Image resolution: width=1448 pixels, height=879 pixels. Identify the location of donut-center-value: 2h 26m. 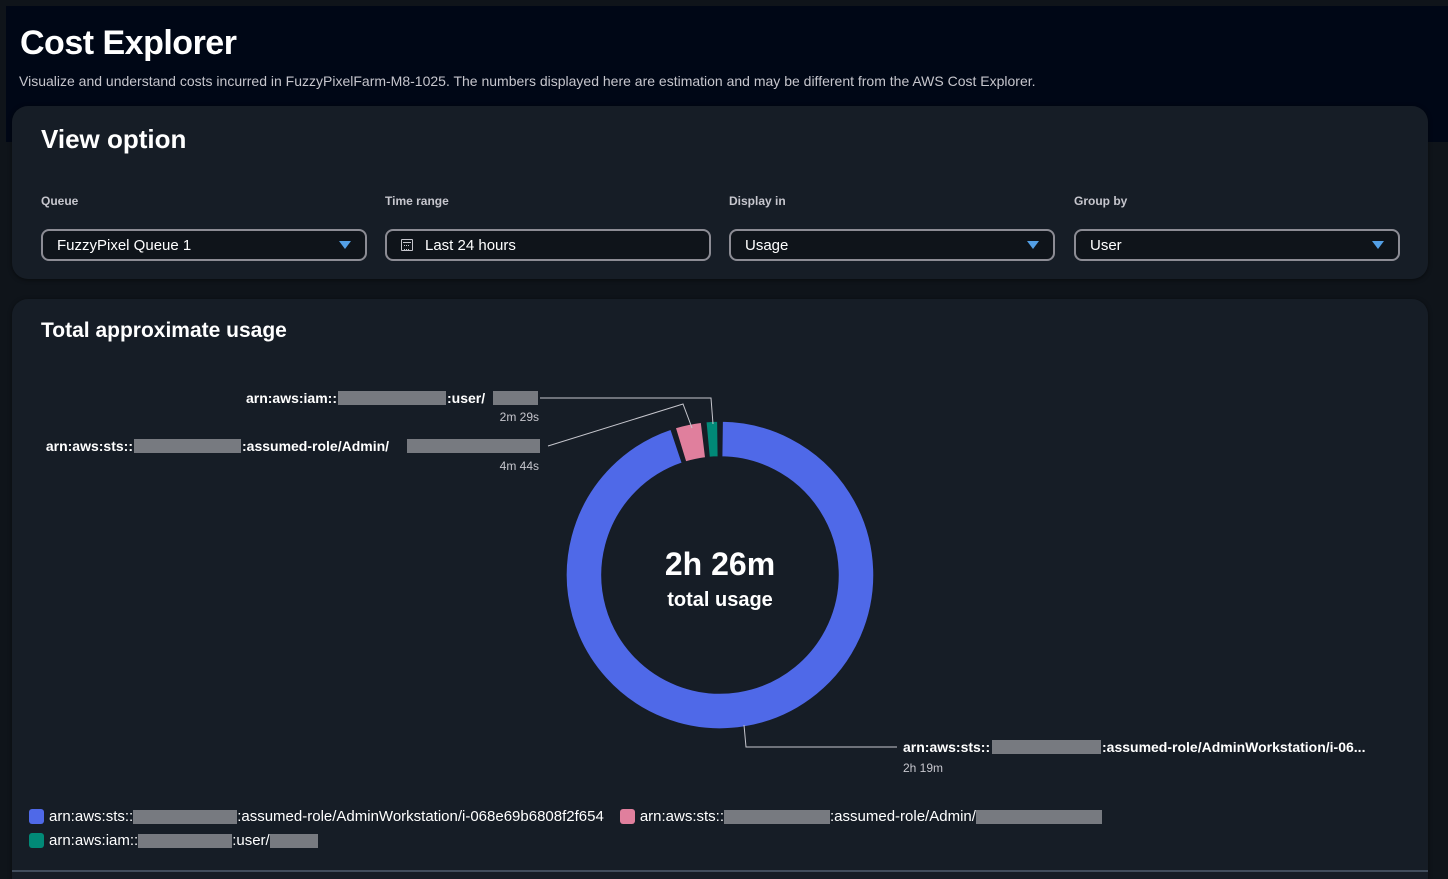
(720, 564).